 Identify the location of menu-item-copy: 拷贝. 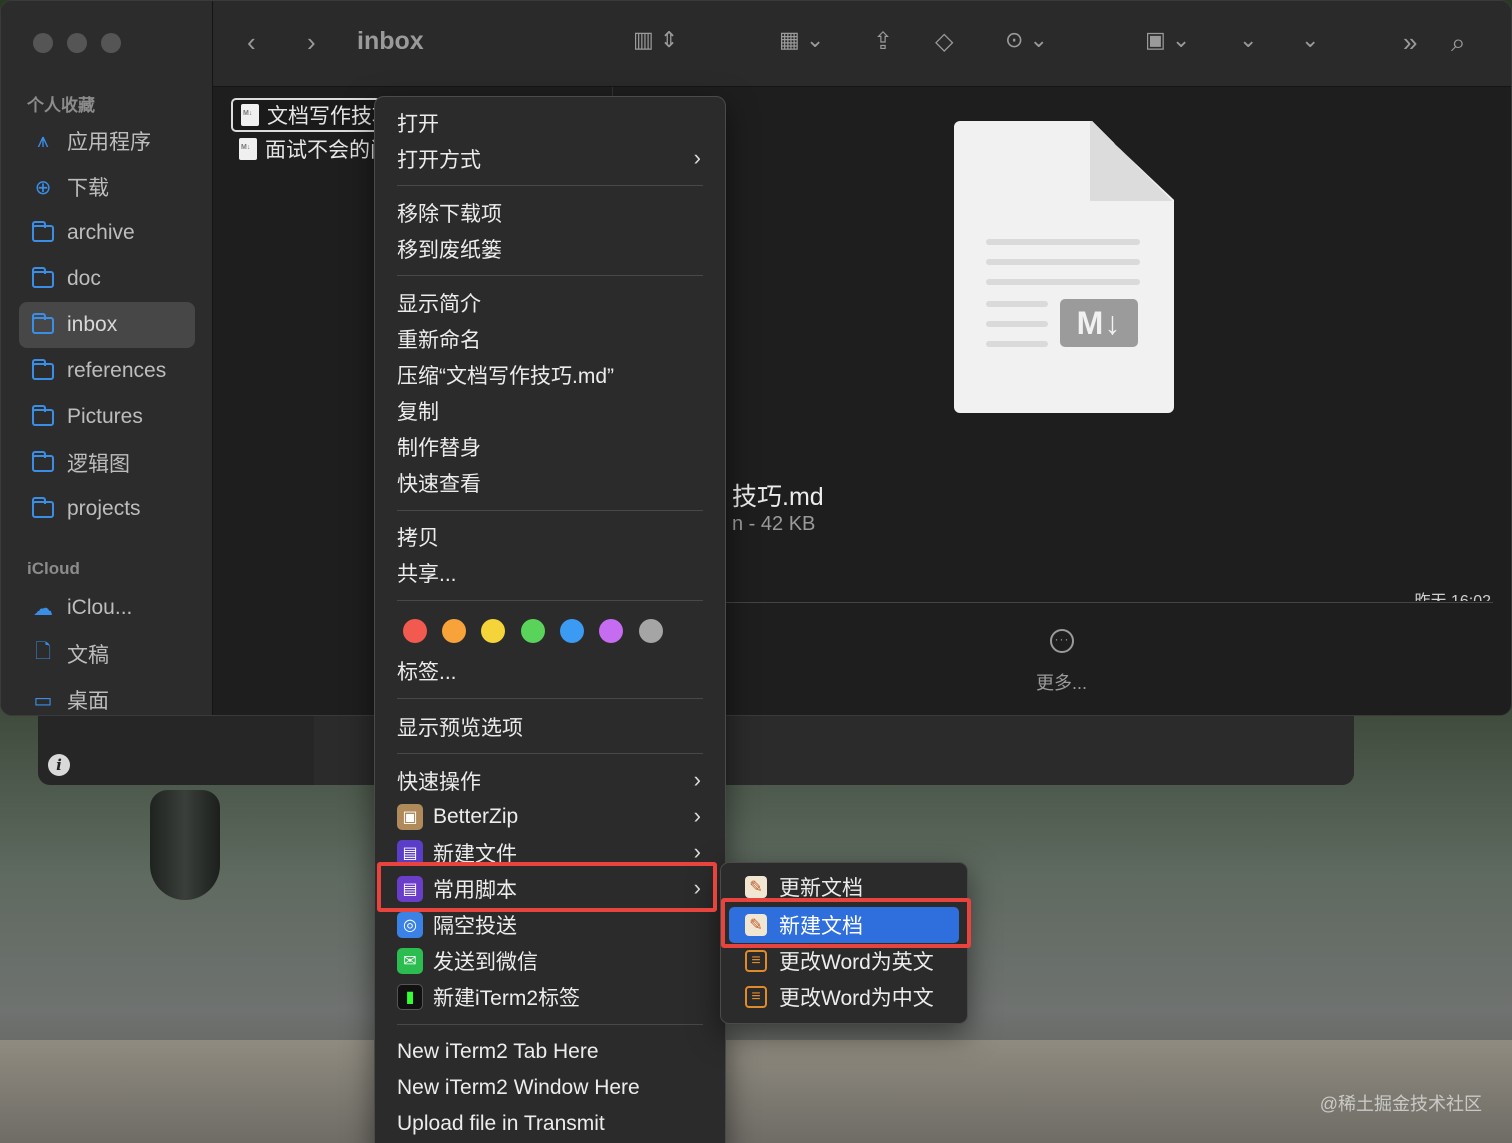
(550, 537).